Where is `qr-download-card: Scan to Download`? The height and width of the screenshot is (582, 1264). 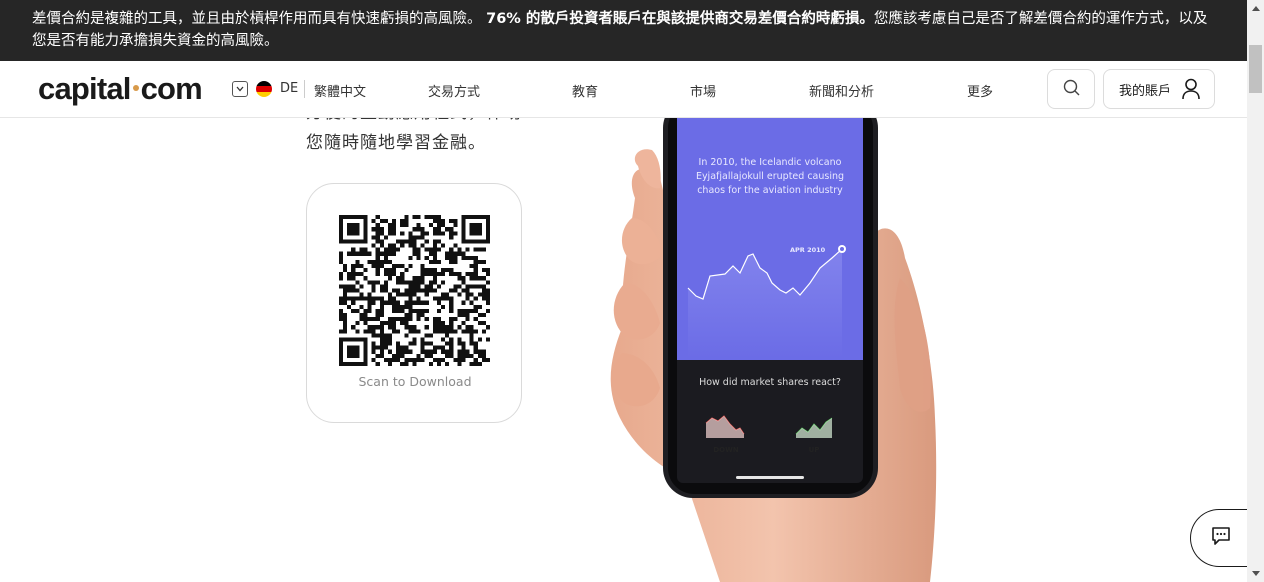
qr-download-card: Scan to Download is located at coordinates (414, 303).